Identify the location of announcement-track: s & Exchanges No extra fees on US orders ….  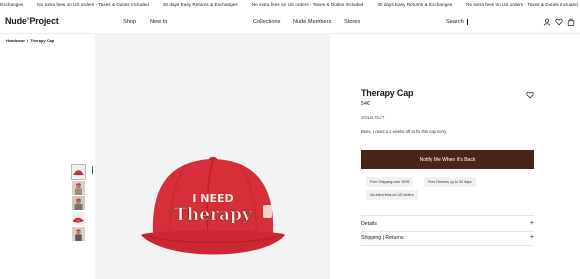
(290, 4).